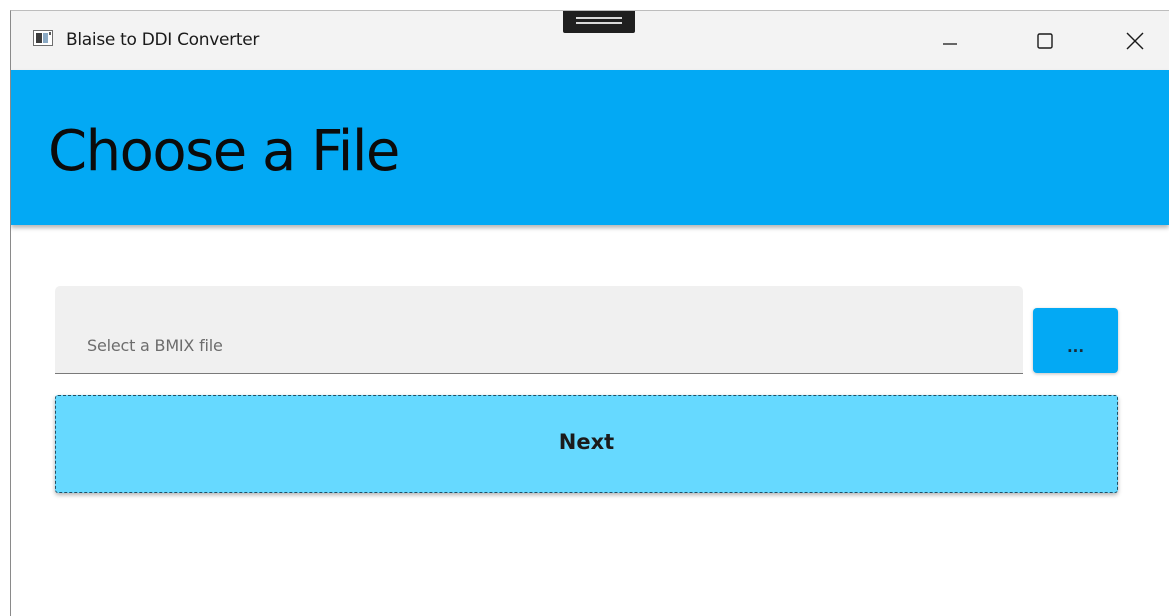  I want to click on maximize-button, so click(1045, 40).